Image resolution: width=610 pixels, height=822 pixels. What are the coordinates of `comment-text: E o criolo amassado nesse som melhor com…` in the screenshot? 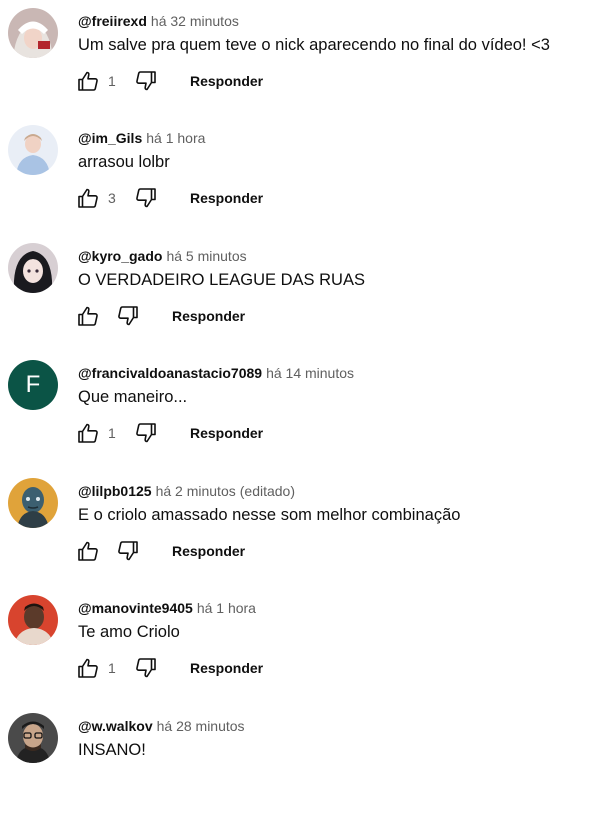 It's located at (269, 515).